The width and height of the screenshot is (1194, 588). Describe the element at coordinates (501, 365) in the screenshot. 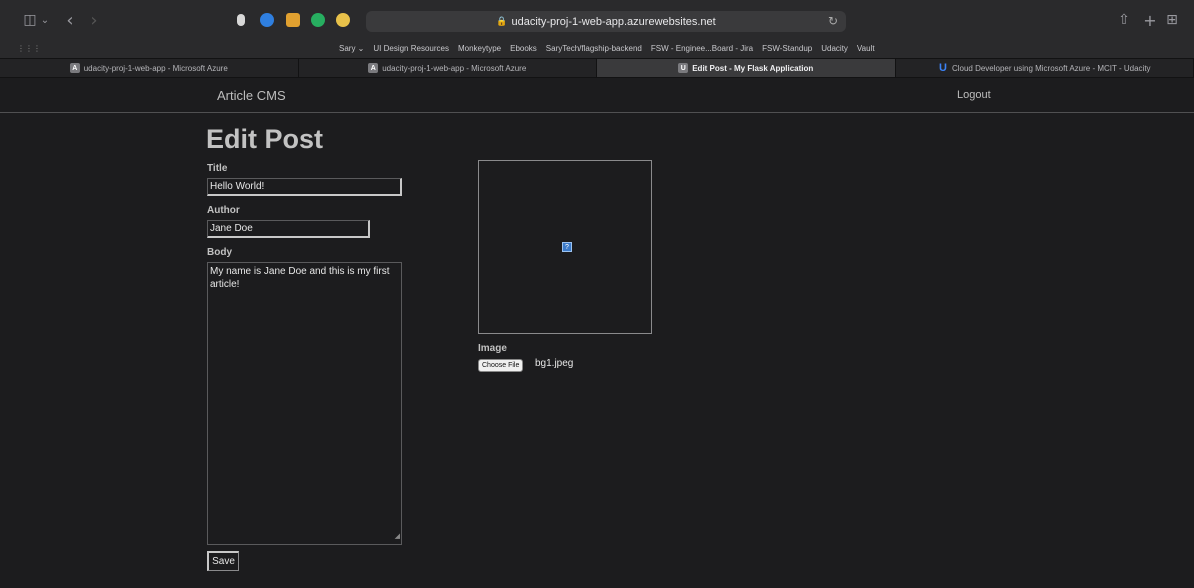

I see `choose-file-button: Choose File` at that location.